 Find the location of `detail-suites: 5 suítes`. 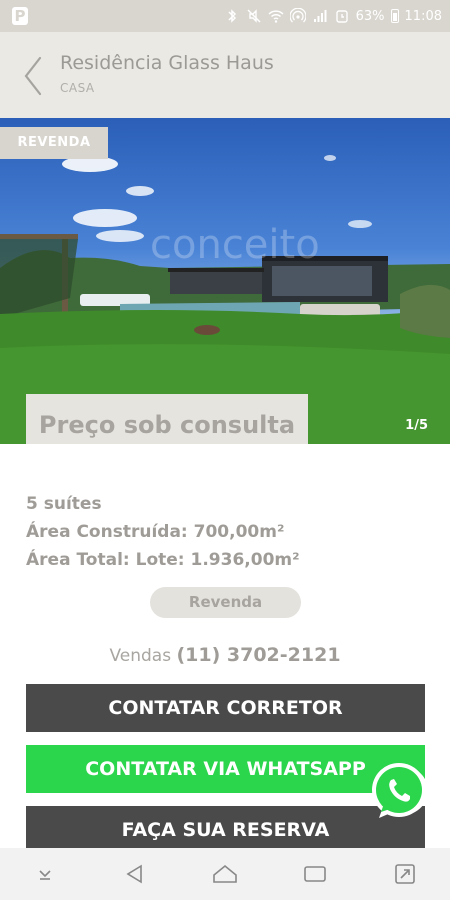

detail-suites: 5 suítes is located at coordinates (64, 504).